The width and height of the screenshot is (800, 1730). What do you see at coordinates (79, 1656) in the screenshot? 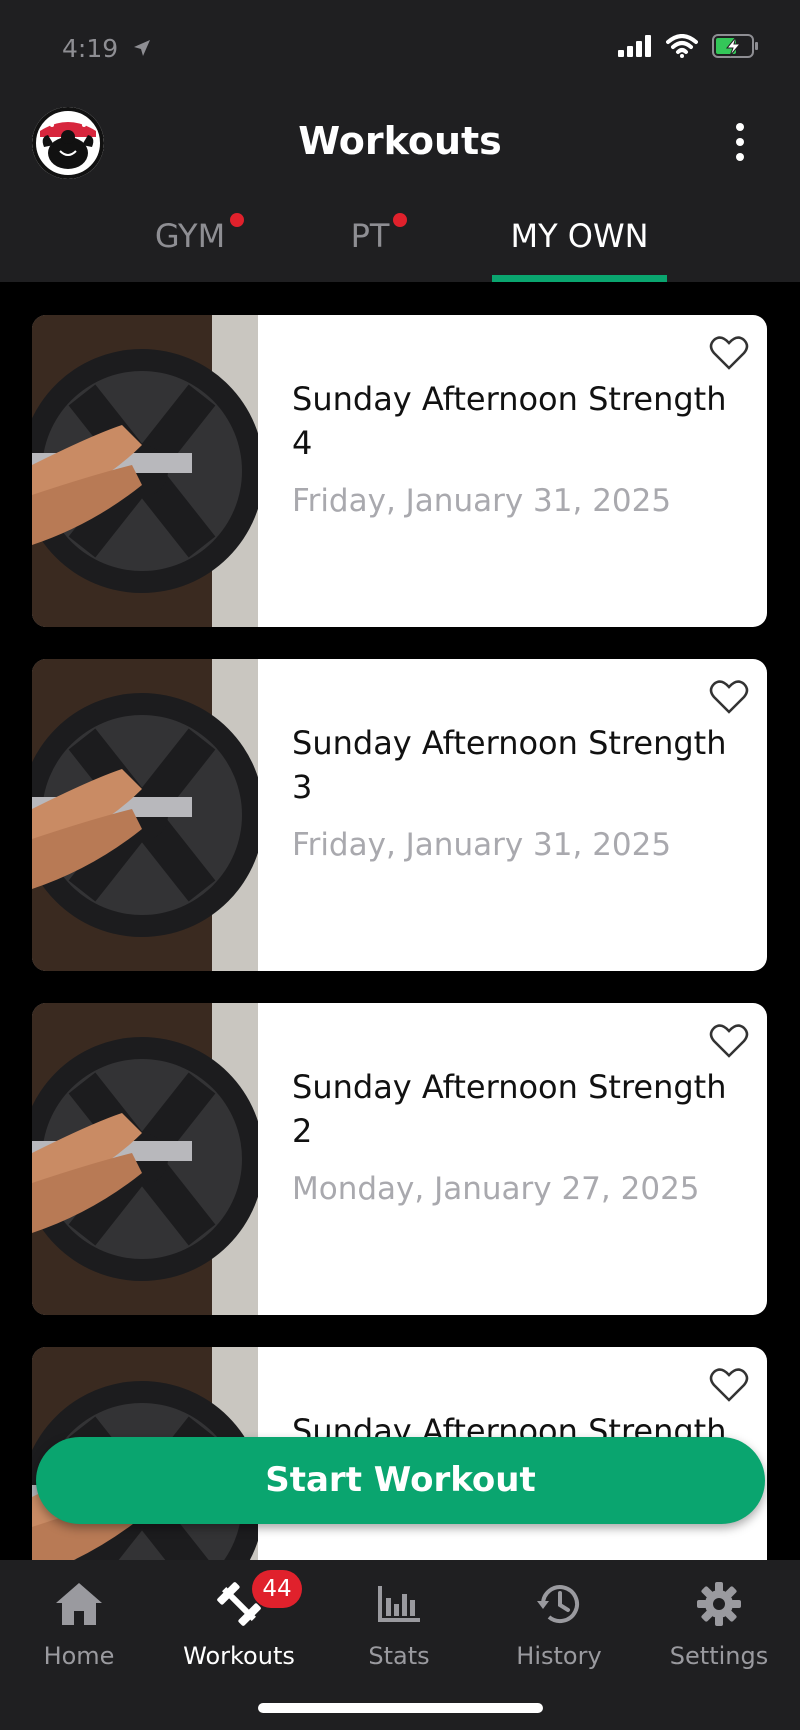
I see `nav-home-label: Home` at bounding box center [79, 1656].